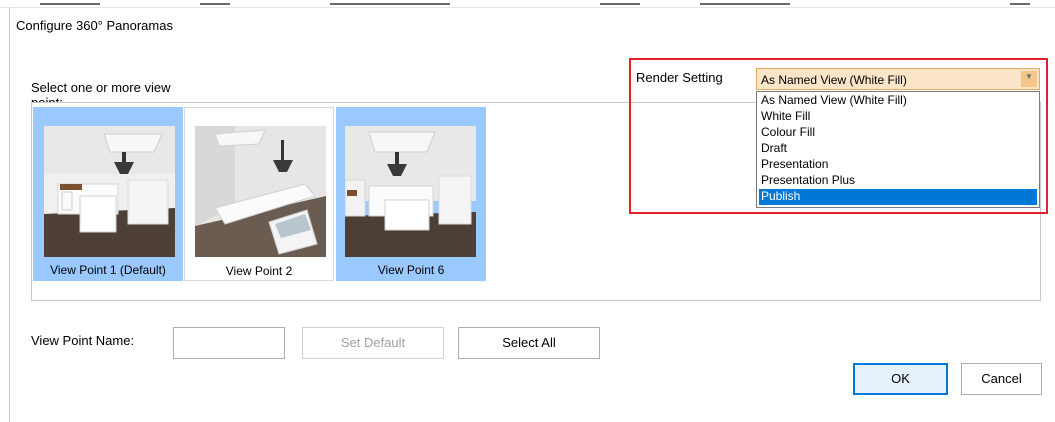 The image size is (1055, 422). I want to click on viewpoint-tile-1: View Point 1 (Default), so click(108, 194).